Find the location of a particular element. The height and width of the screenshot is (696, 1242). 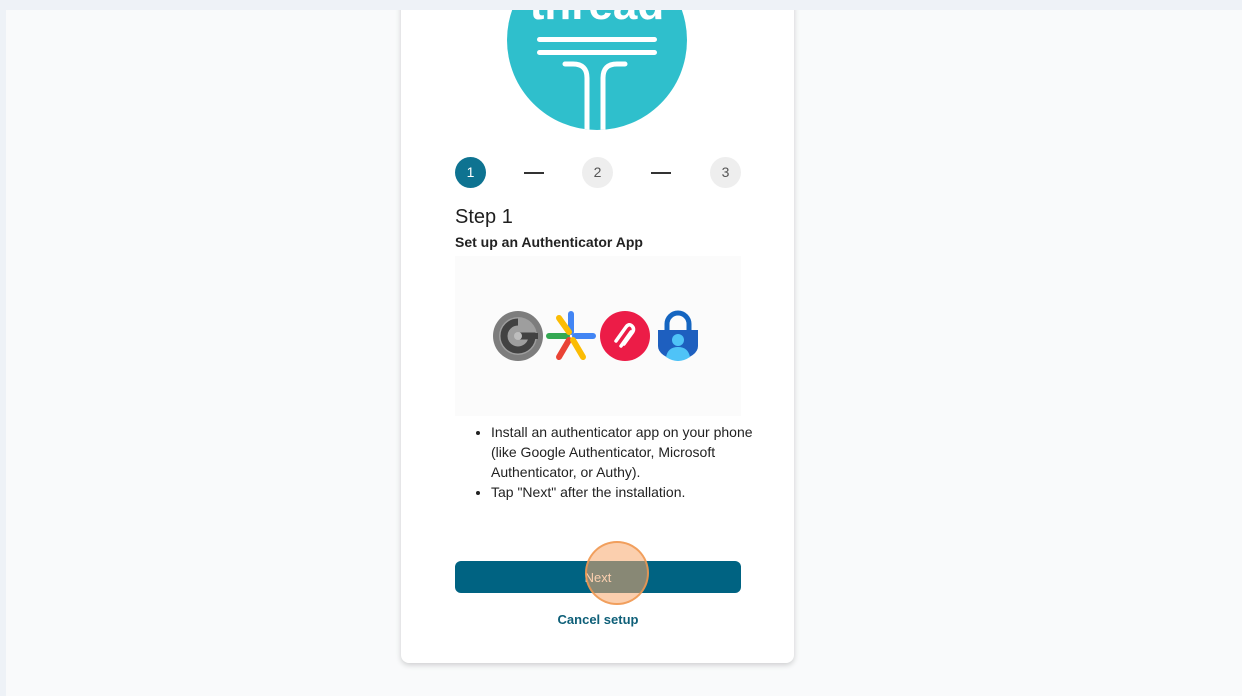

thread-logo: thread is located at coordinates (597, 70).